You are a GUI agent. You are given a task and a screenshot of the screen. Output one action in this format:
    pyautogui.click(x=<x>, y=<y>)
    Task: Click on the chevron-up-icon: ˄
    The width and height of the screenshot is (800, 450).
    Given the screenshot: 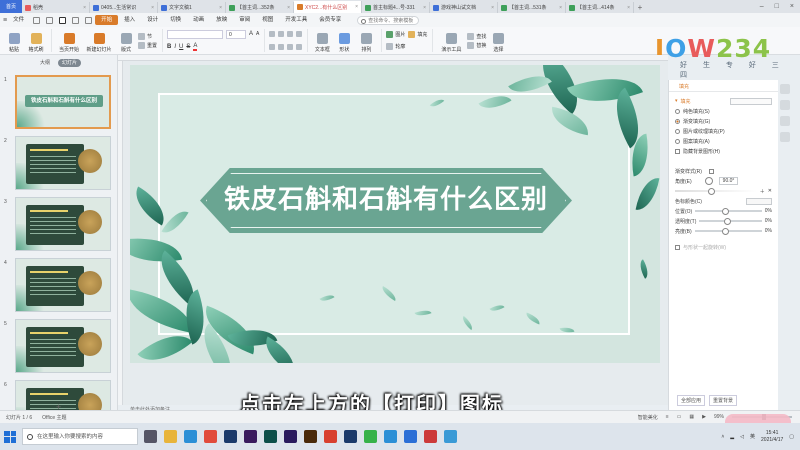 What is the action you would take?
    pyautogui.click(x=722, y=437)
    